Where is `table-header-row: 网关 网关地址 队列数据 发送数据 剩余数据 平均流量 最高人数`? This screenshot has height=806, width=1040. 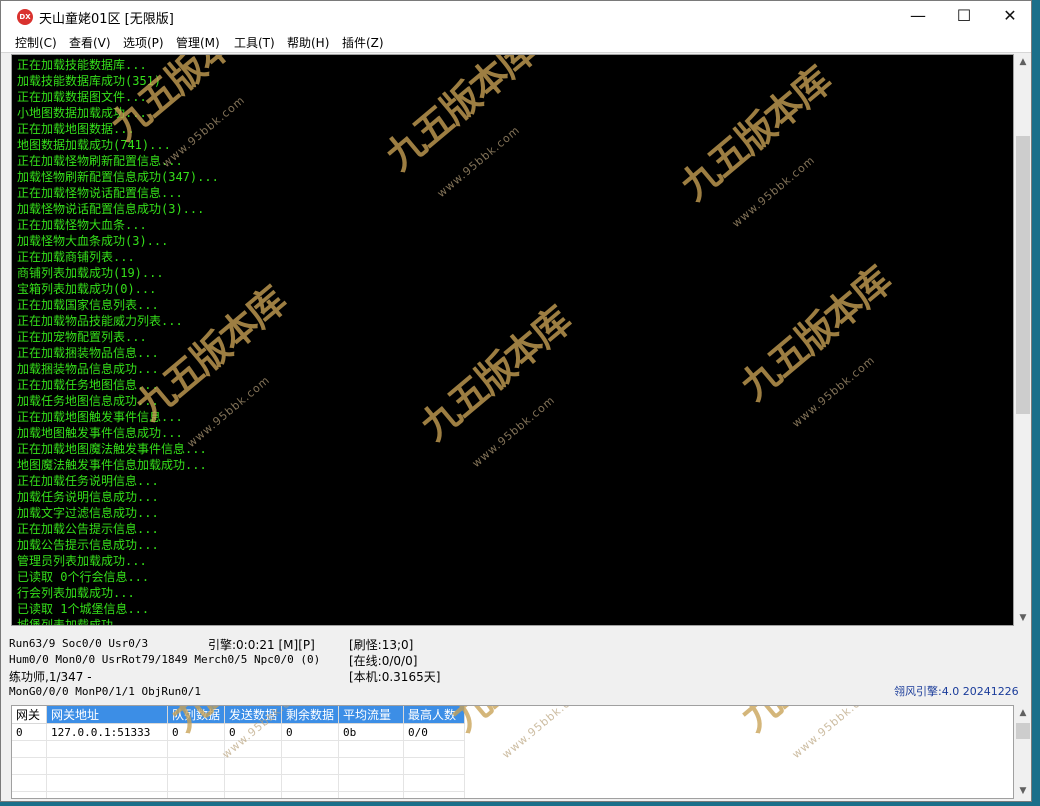 table-header-row: 网关 网关地址 队列数据 发送数据 剩余数据 平均流量 最高人数 is located at coordinates (239, 715).